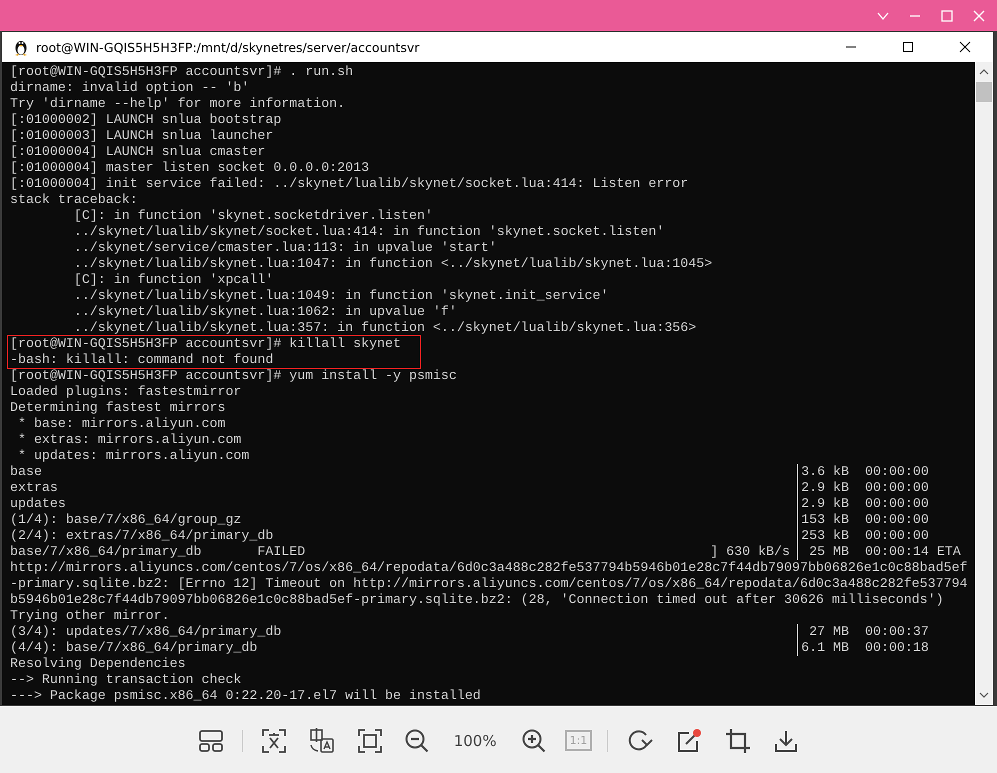  Describe the element at coordinates (98, 664) in the screenshot. I see `terminal-line: Resolving Dependencies` at that location.